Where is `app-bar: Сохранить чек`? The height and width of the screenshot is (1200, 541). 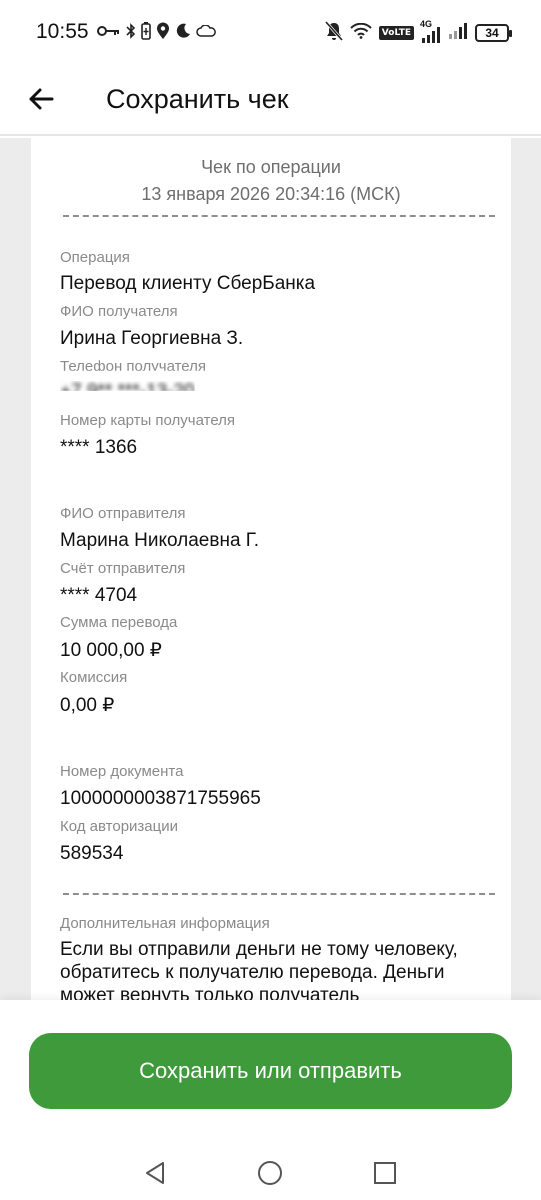
app-bar: Сохранить чек is located at coordinates (270, 101).